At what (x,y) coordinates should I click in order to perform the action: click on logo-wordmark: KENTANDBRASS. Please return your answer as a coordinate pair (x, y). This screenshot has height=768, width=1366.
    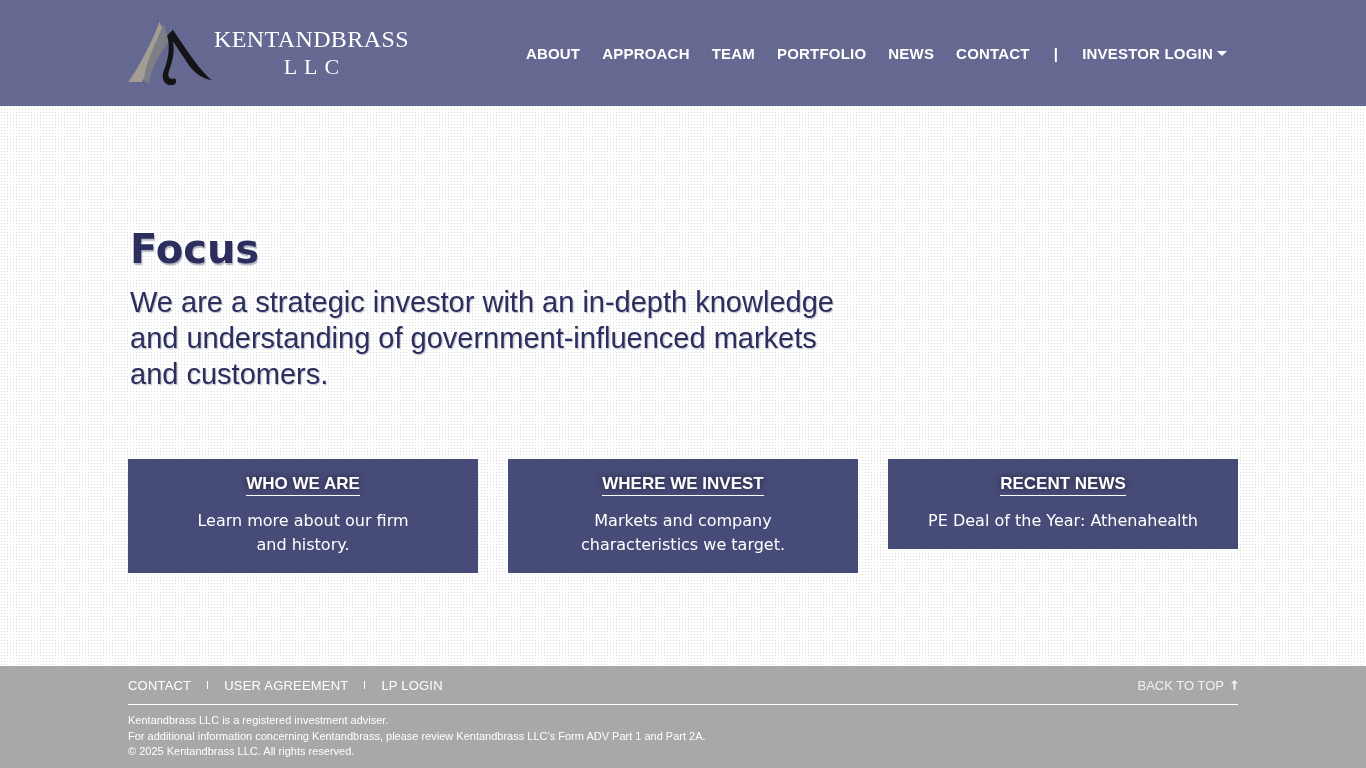
    Looking at the image, I should click on (311, 39).